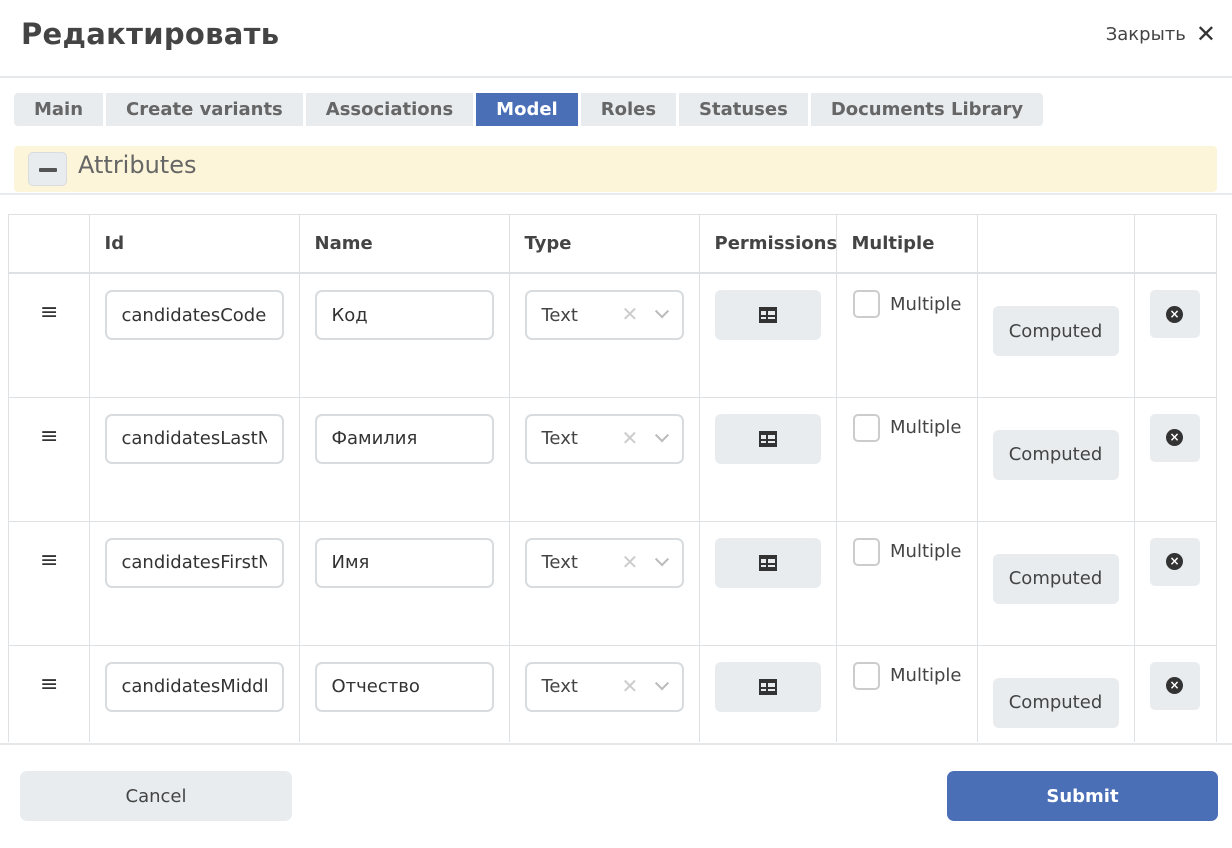  I want to click on table-header-row: Id Name Type Permissions Multiple, so click(612, 244).